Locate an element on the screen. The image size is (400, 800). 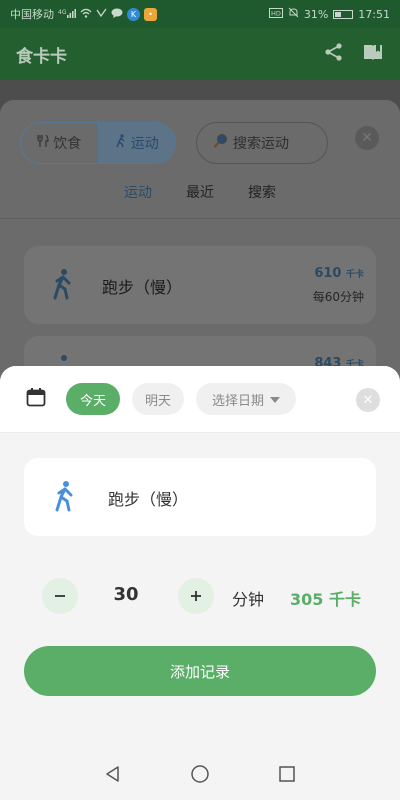
duration-stepper: 30 分钟 305 千卡 is located at coordinates (200, 596).